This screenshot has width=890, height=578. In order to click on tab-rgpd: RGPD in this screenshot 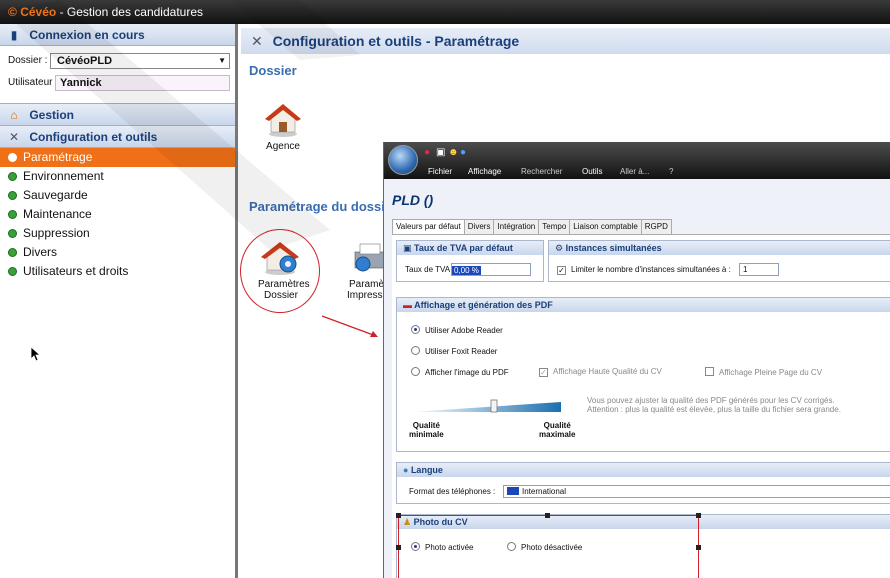, I will do `click(656, 226)`.